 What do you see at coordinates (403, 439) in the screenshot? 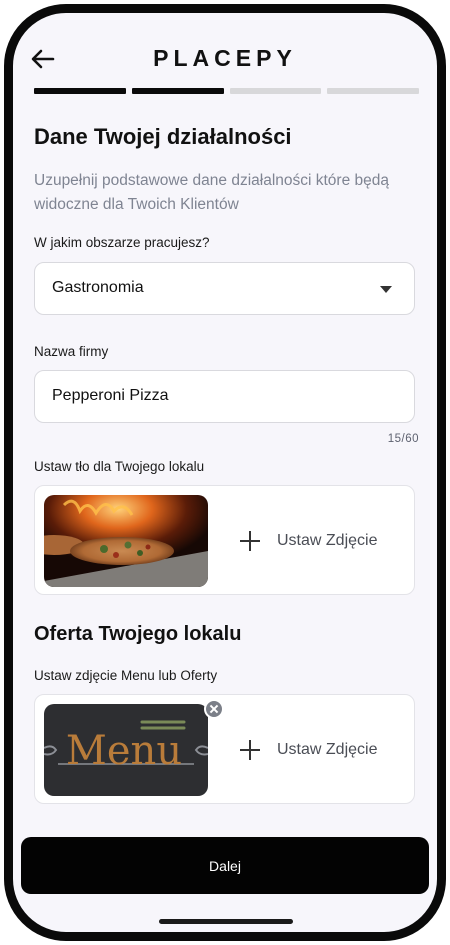
I see `char-counter: 15/60` at bounding box center [403, 439].